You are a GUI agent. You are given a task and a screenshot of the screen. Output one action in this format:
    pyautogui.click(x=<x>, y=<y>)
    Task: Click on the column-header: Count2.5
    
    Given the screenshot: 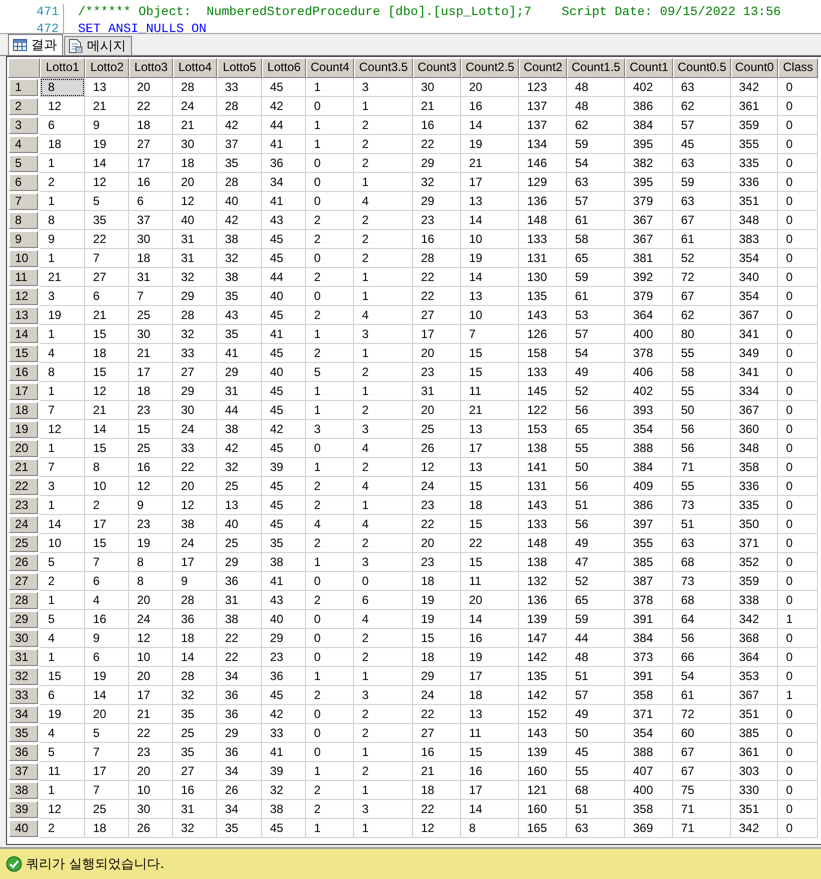 What is the action you would take?
    pyautogui.click(x=490, y=68)
    